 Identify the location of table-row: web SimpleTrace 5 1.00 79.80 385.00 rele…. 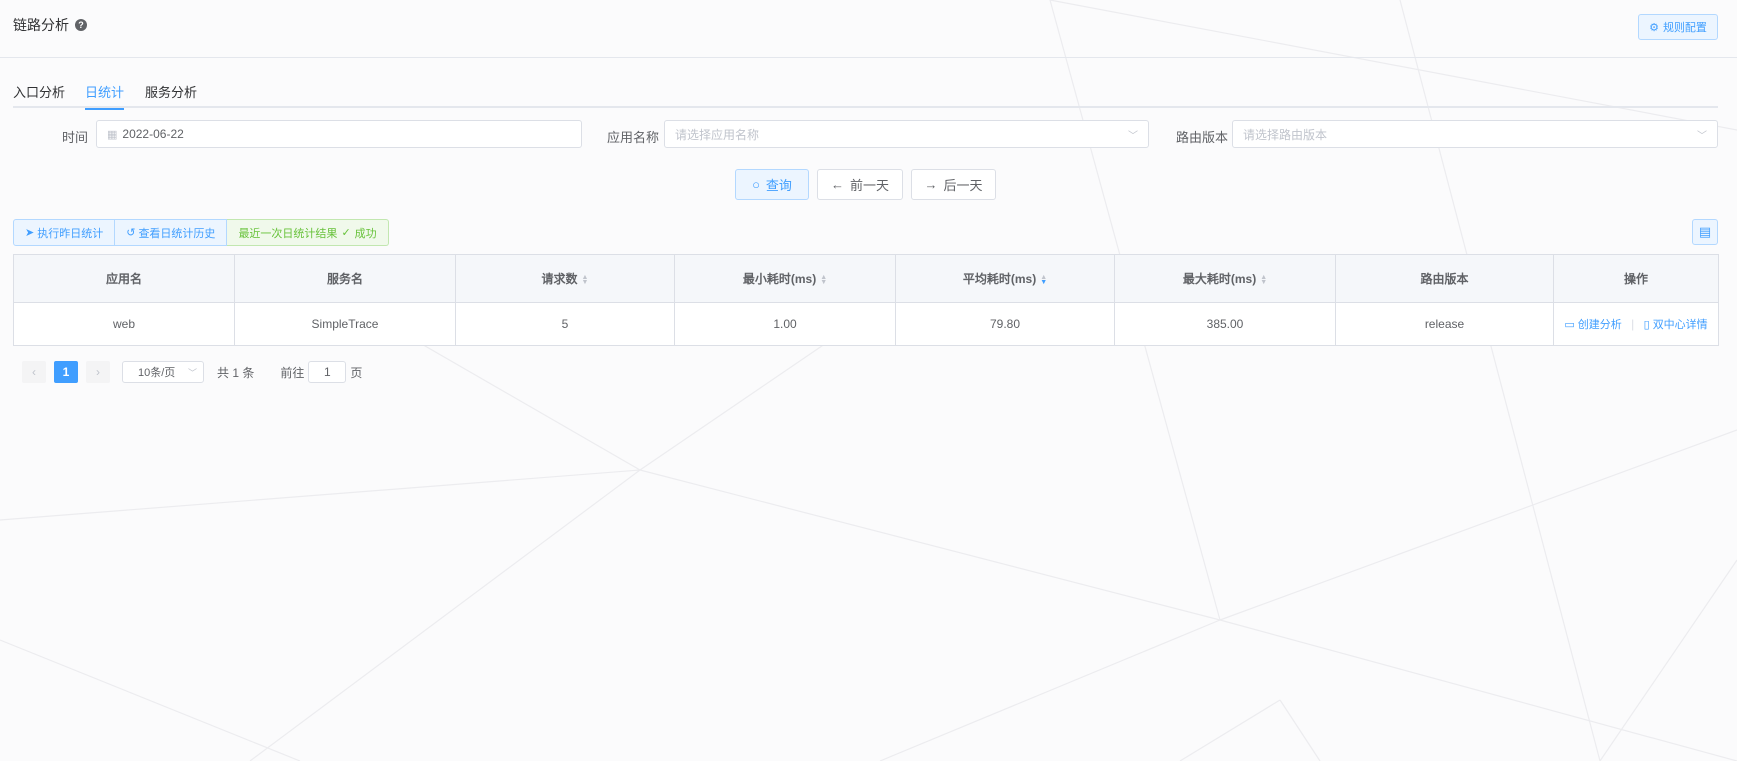
(866, 324).